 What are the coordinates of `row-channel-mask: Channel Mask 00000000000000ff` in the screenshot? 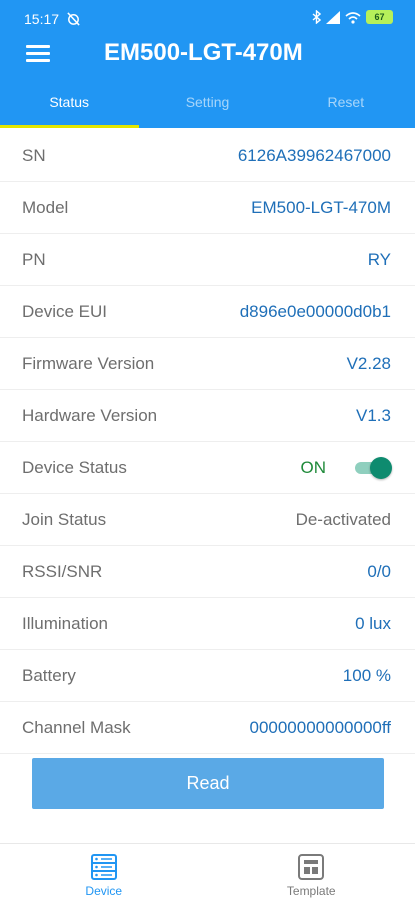 It's located at (207, 728).